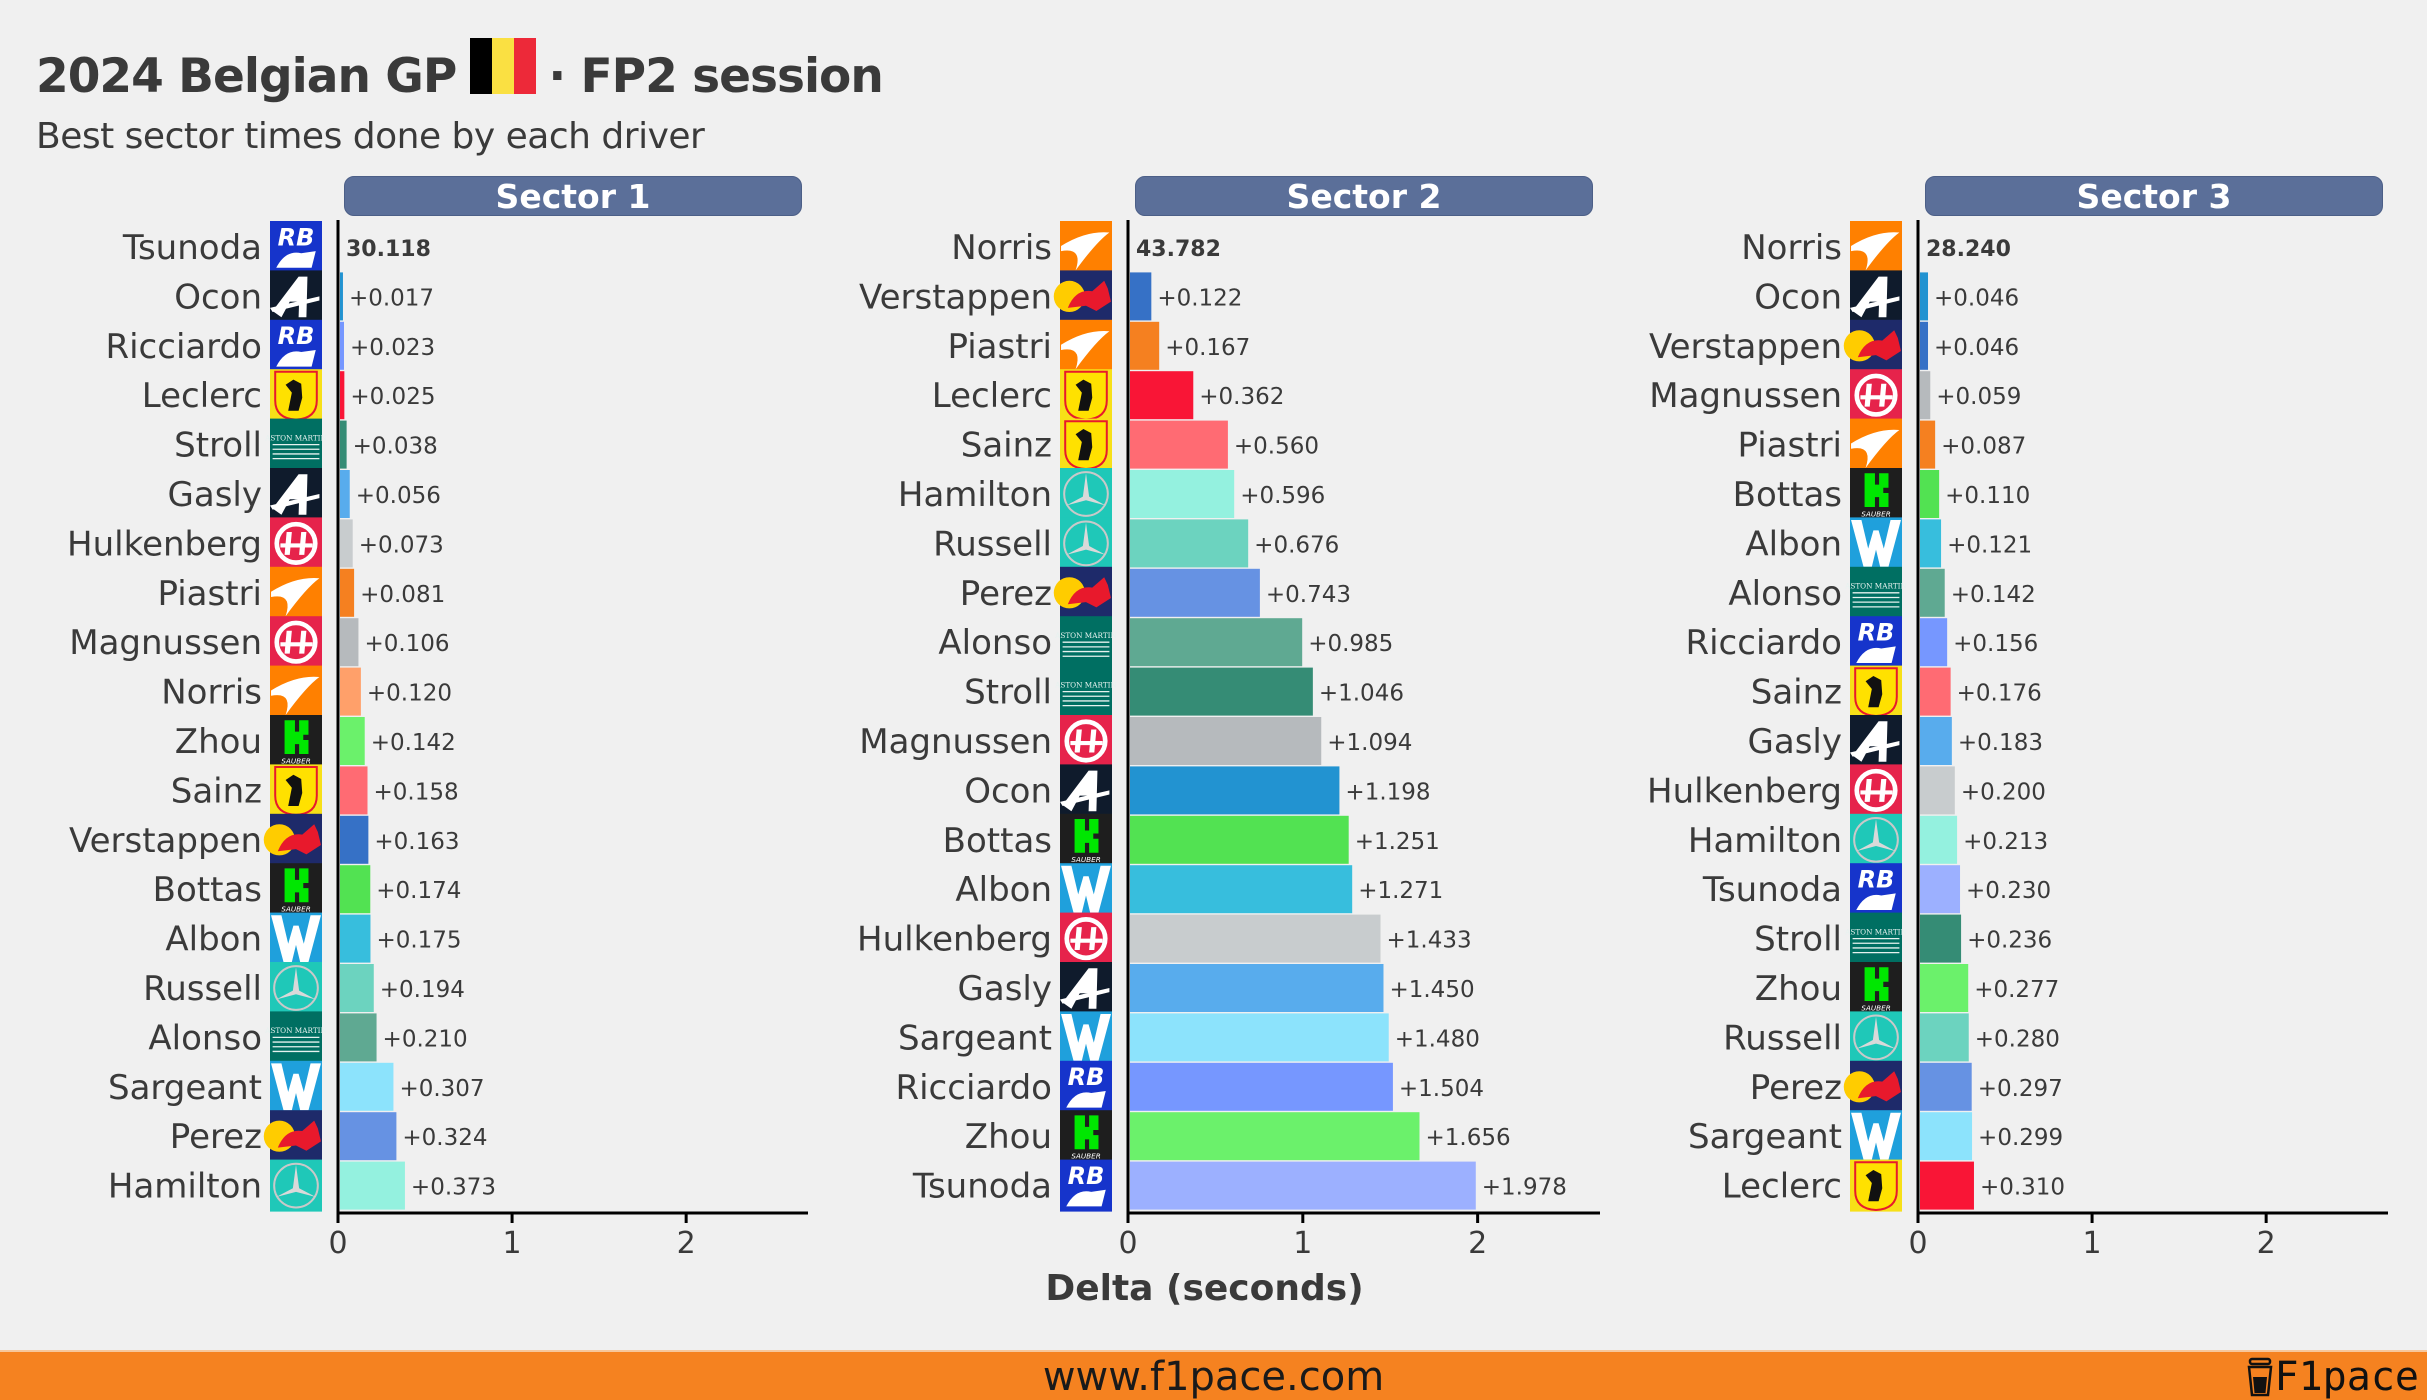 This screenshot has height=1400, width=2427. What do you see at coordinates (416, 792) in the screenshot?
I see `delta-label: +0.158` at bounding box center [416, 792].